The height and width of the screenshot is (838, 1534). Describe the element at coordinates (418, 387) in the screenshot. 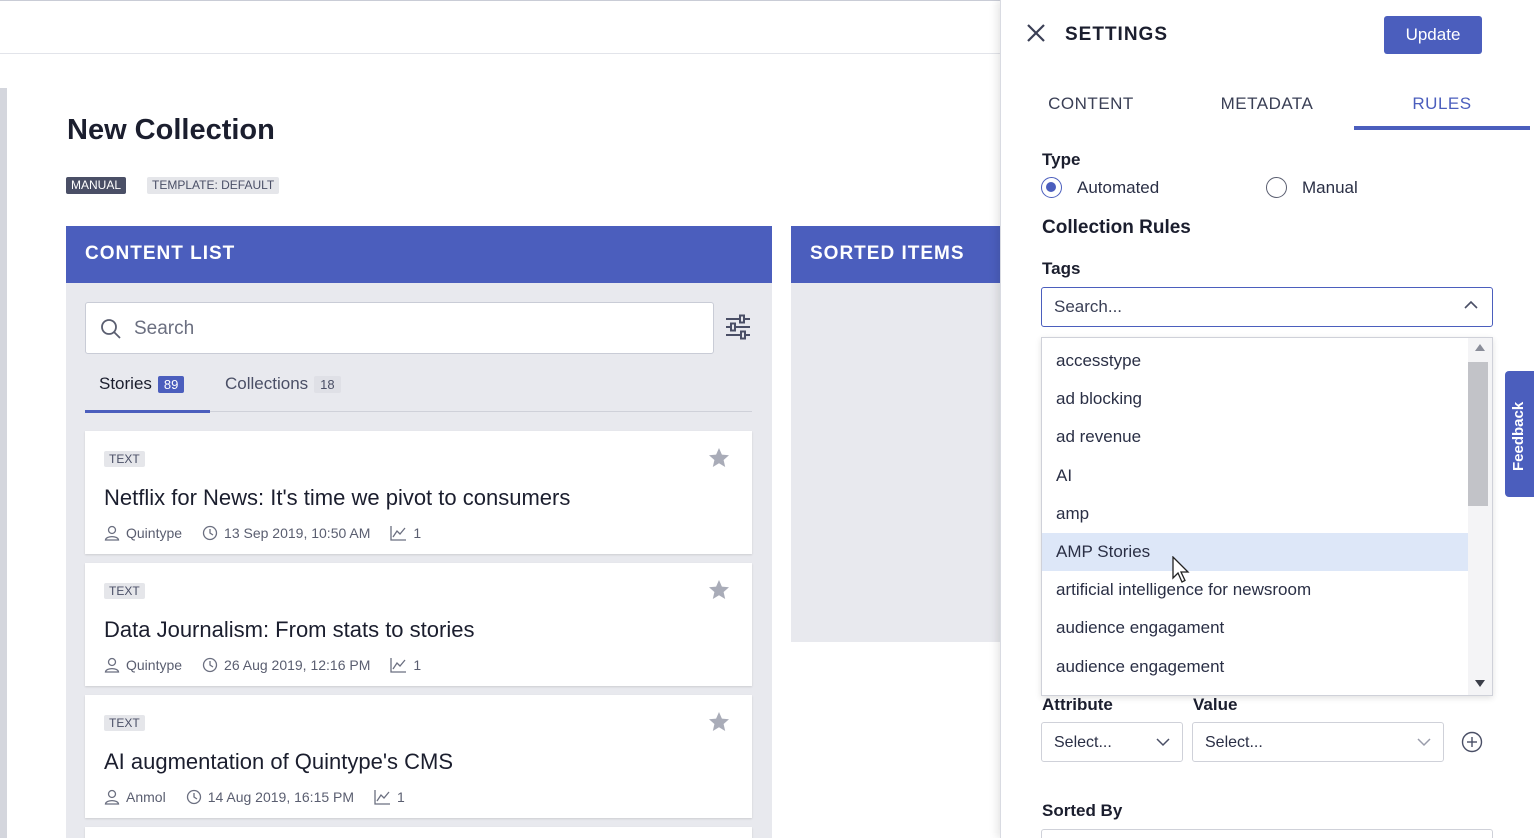

I see `content-type-tabs: Stories 89 Collections 18` at that location.